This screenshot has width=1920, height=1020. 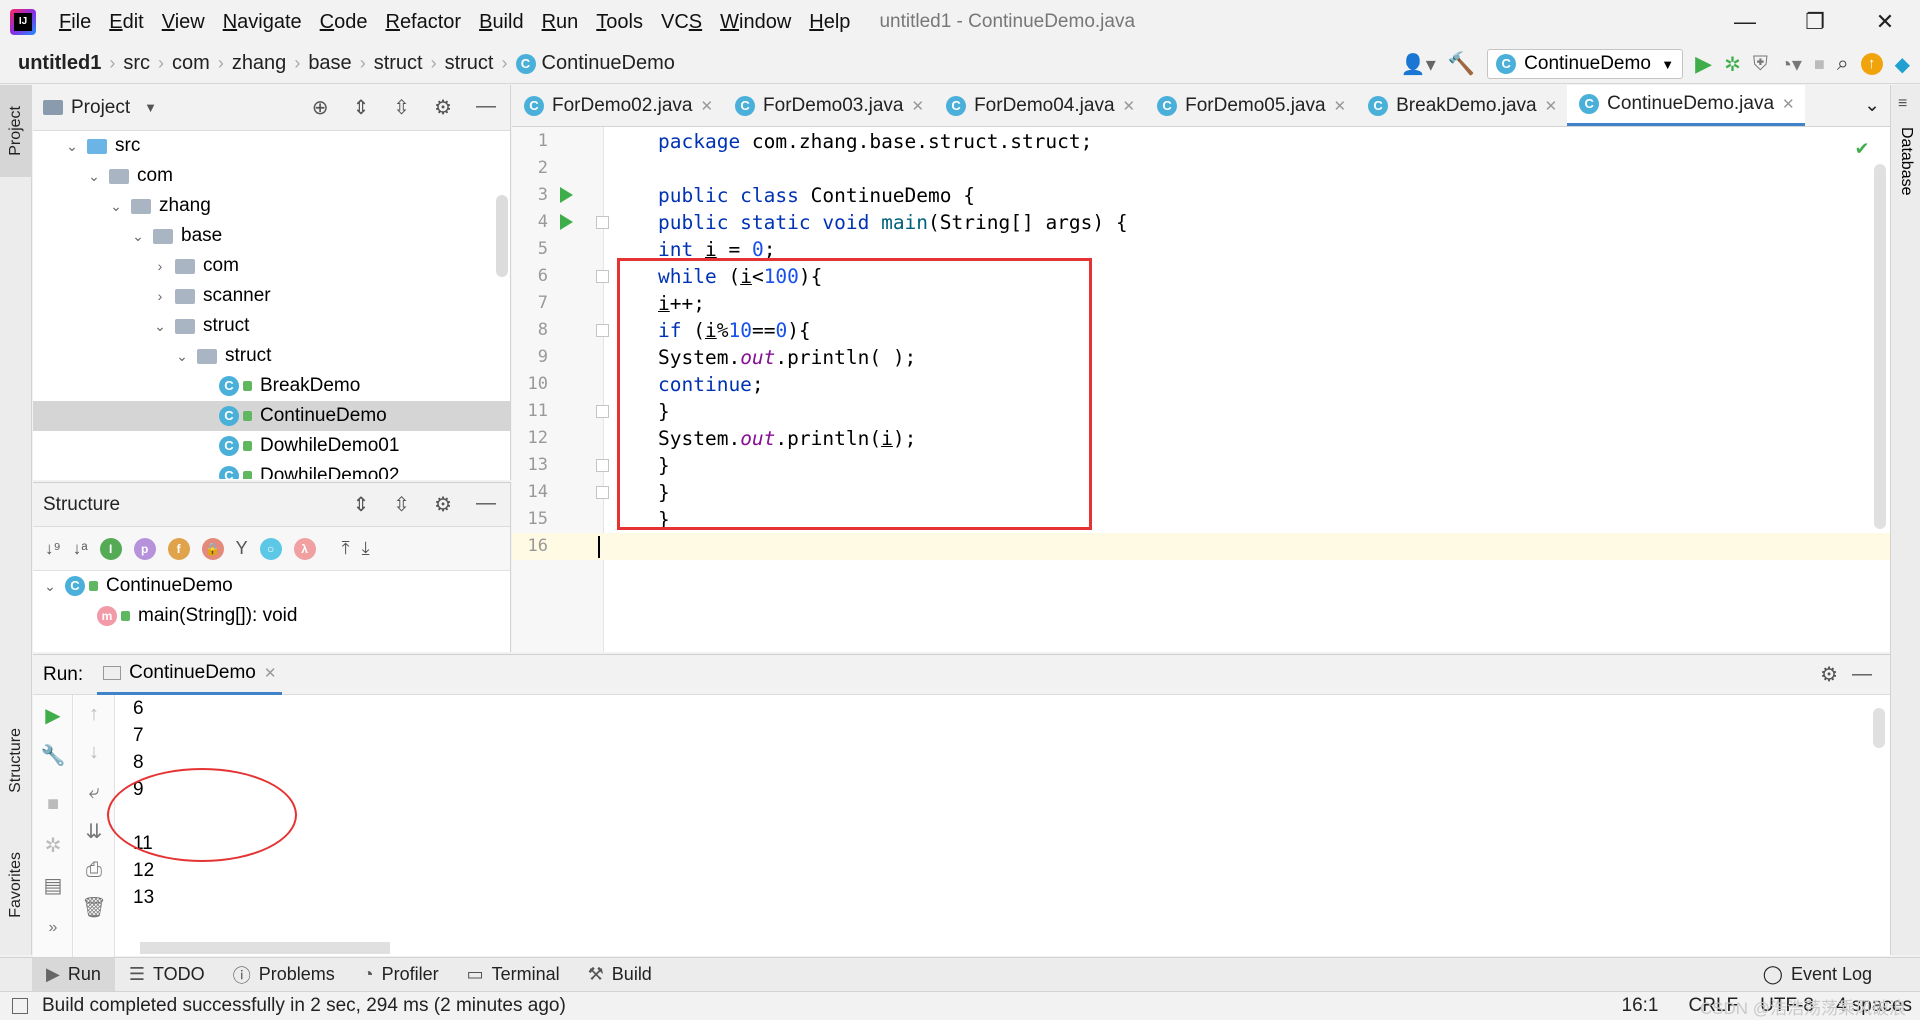 What do you see at coordinates (16, 760) in the screenshot?
I see `structure-tool-tab: Structure` at bounding box center [16, 760].